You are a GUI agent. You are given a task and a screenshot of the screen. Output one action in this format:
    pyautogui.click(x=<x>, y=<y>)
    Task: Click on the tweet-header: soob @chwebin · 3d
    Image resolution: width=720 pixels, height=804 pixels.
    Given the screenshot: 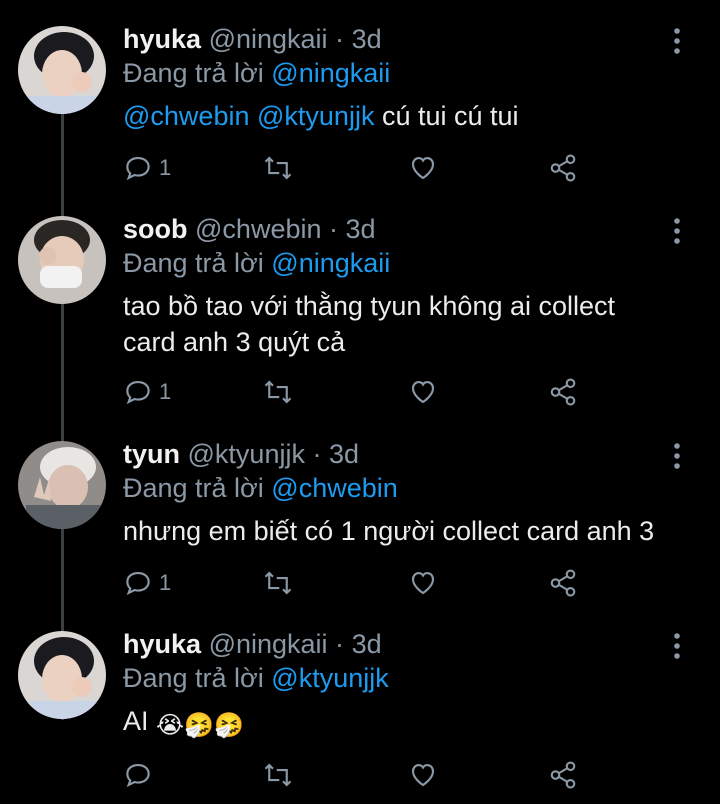 What is the action you would take?
    pyautogui.click(x=249, y=229)
    